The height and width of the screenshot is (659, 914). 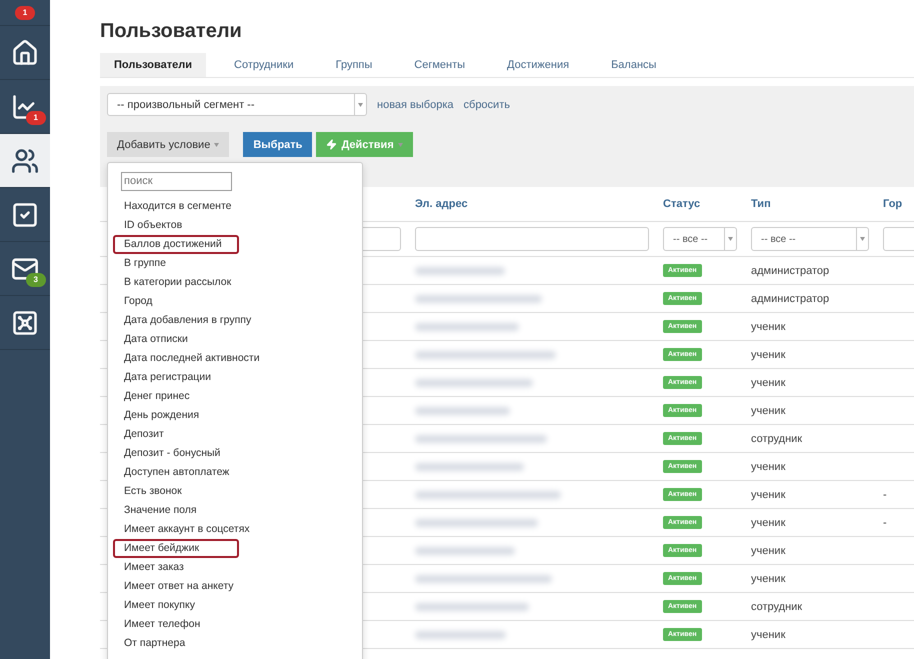 I want to click on tab: Группы, so click(x=354, y=65).